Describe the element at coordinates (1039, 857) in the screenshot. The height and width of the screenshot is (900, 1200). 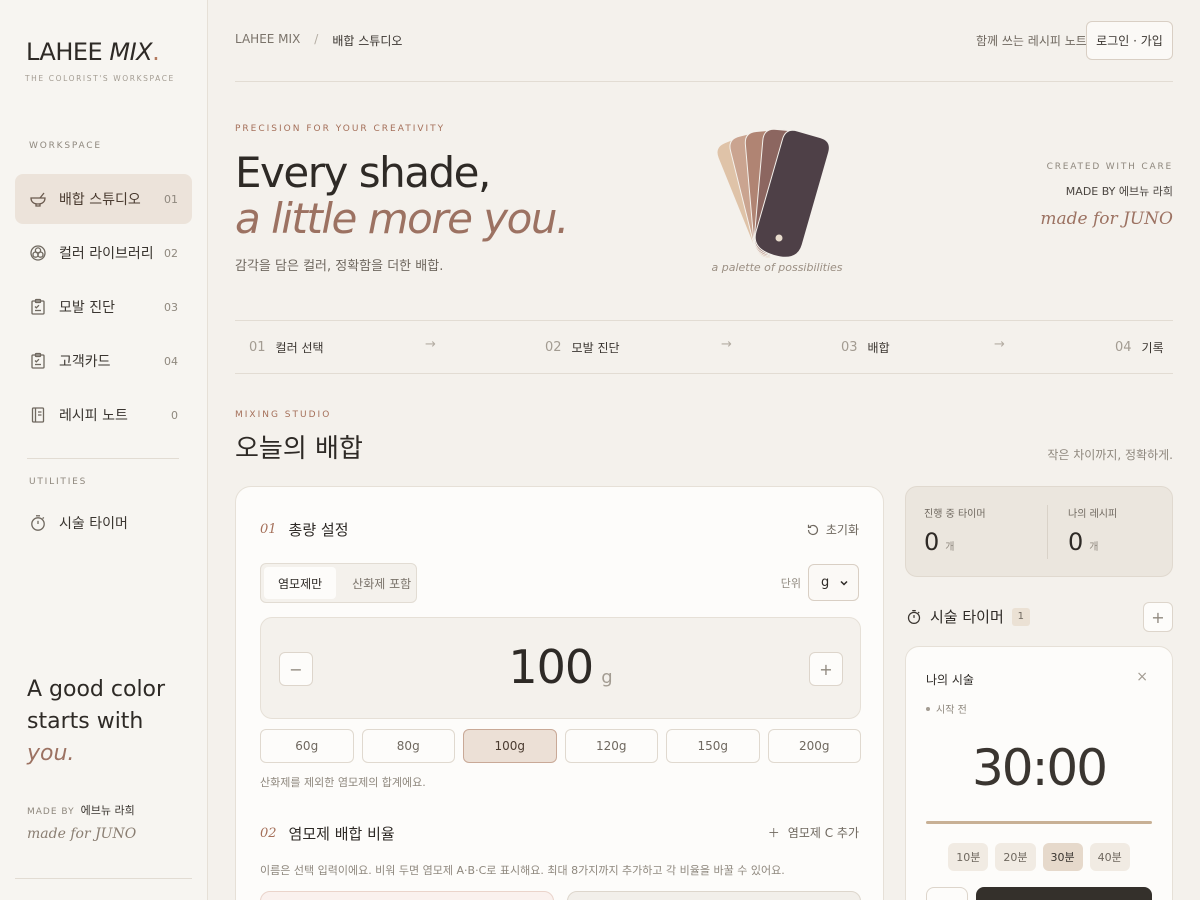
I see `timer-presets: 10분 20분 30분 40분` at that location.